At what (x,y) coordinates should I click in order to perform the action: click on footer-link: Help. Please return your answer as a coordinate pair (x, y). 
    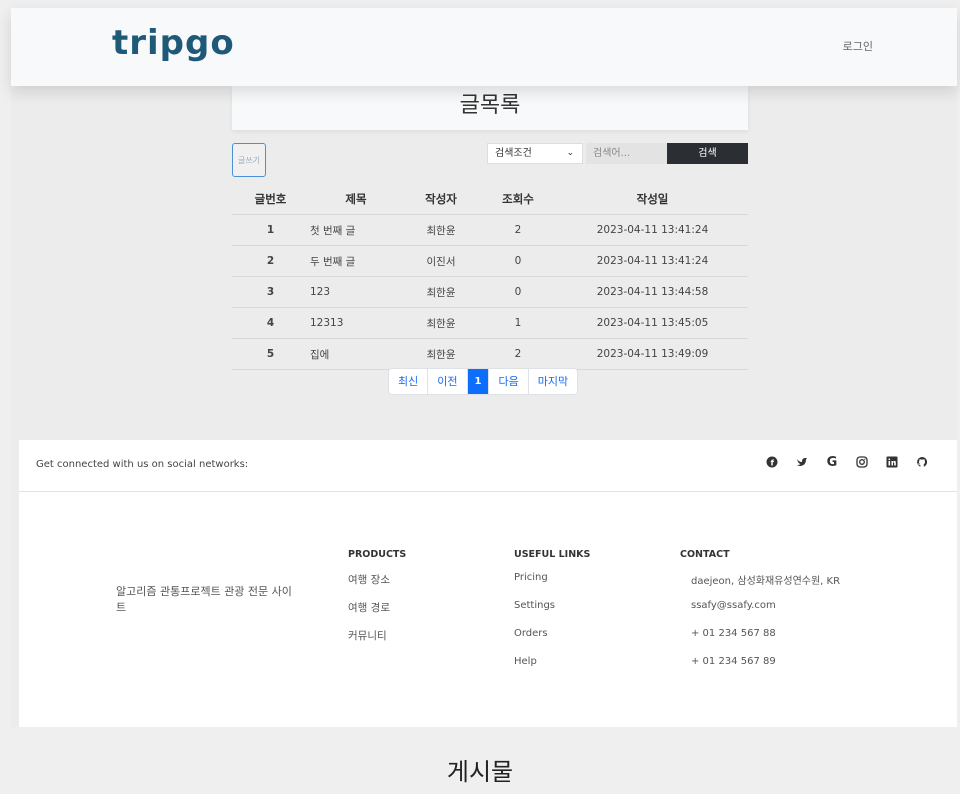
    Looking at the image, I should click on (552, 670).